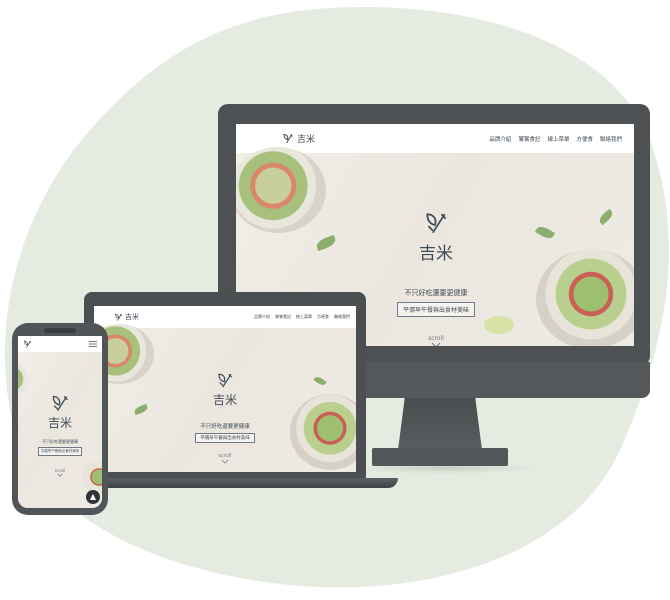  I want to click on hamburger-icon, so click(93, 344).